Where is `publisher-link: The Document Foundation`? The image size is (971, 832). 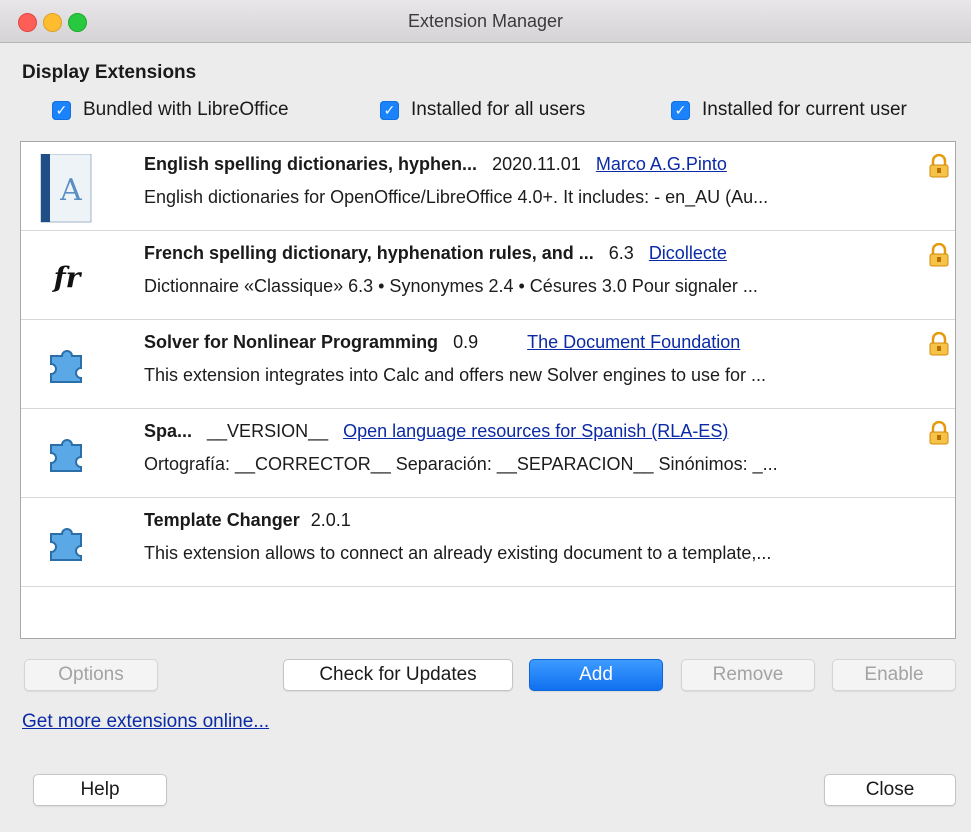 publisher-link: The Document Foundation is located at coordinates (633, 342).